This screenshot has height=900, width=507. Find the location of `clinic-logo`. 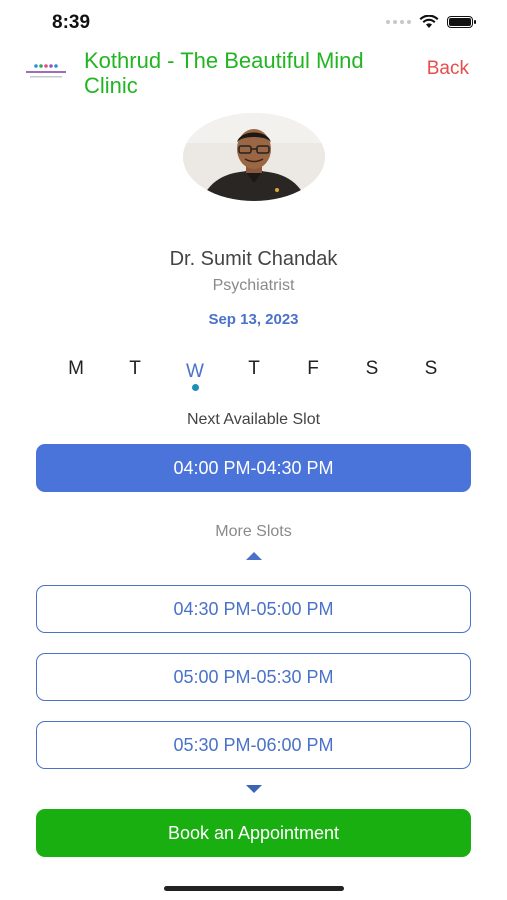

clinic-logo is located at coordinates (46, 71).